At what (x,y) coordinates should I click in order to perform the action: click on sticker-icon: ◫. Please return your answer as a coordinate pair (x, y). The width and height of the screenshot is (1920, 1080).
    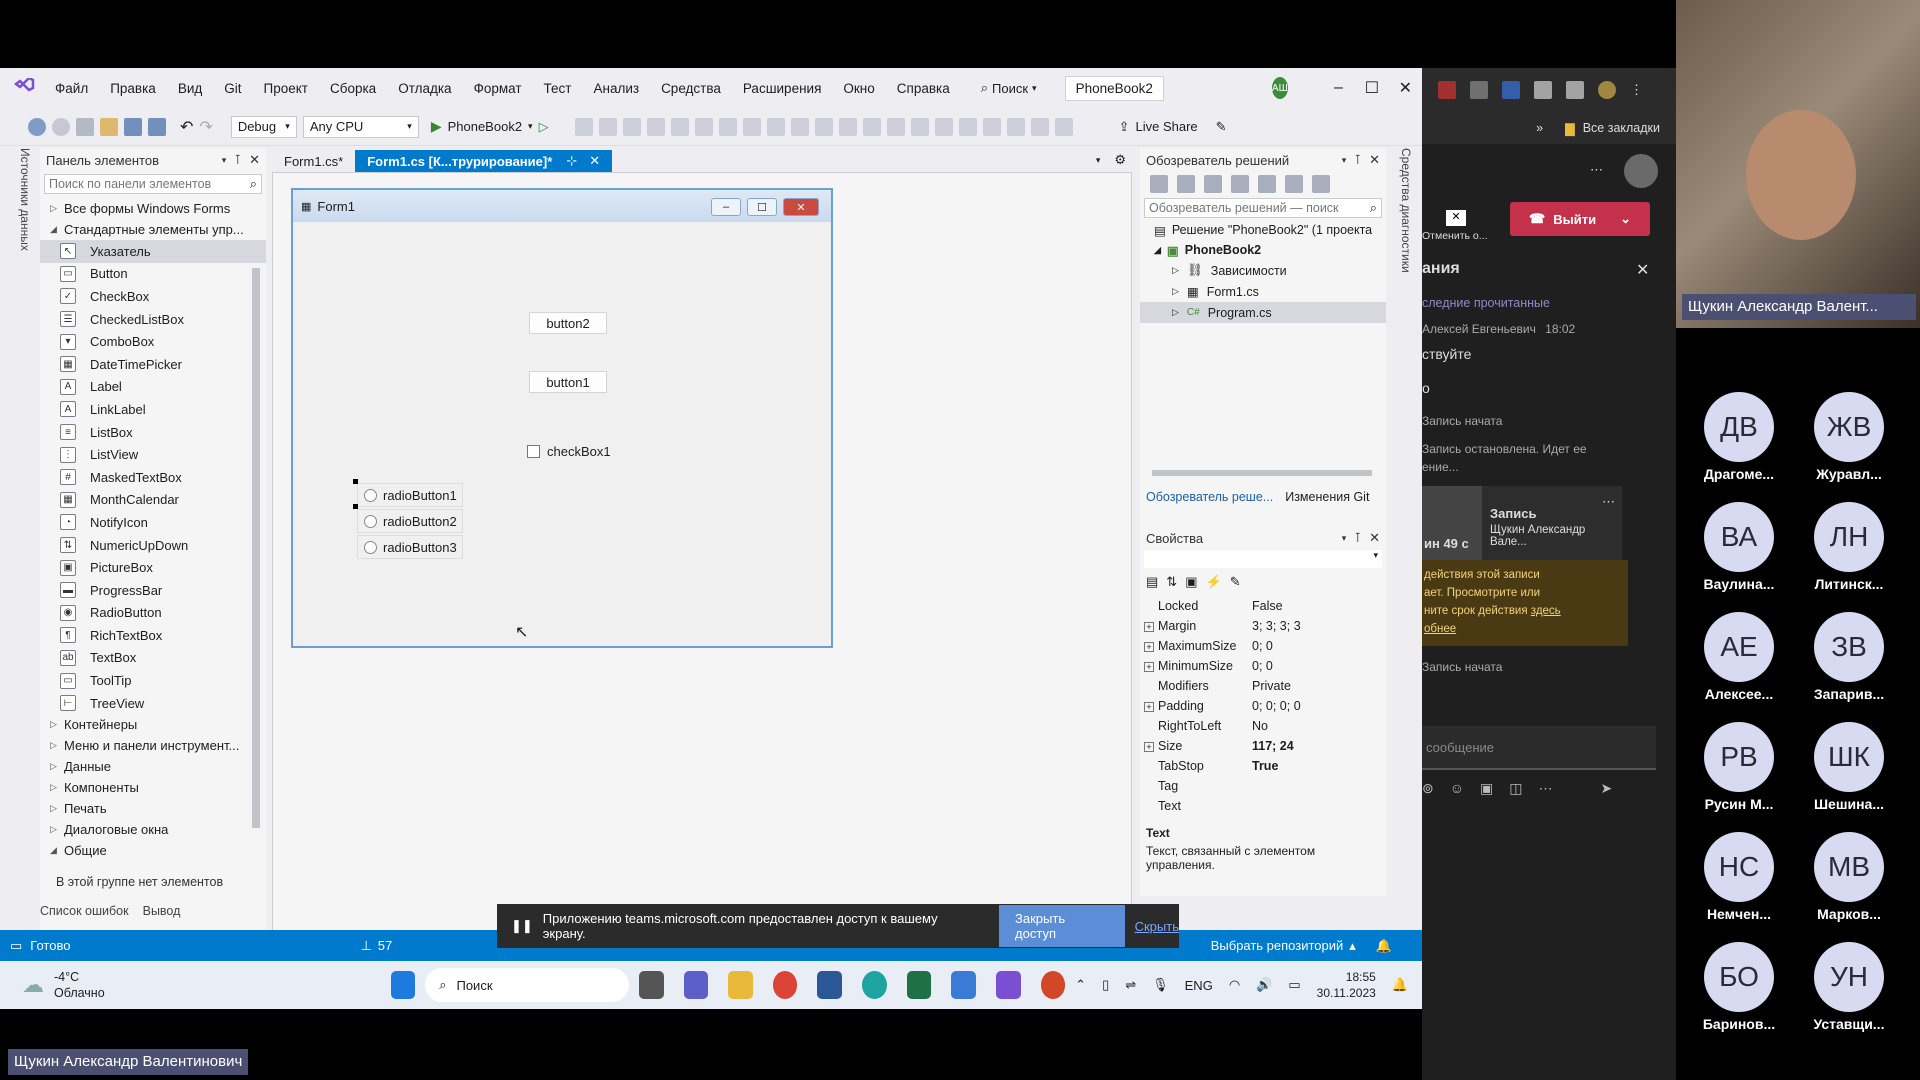
    Looking at the image, I should click on (1515, 788).